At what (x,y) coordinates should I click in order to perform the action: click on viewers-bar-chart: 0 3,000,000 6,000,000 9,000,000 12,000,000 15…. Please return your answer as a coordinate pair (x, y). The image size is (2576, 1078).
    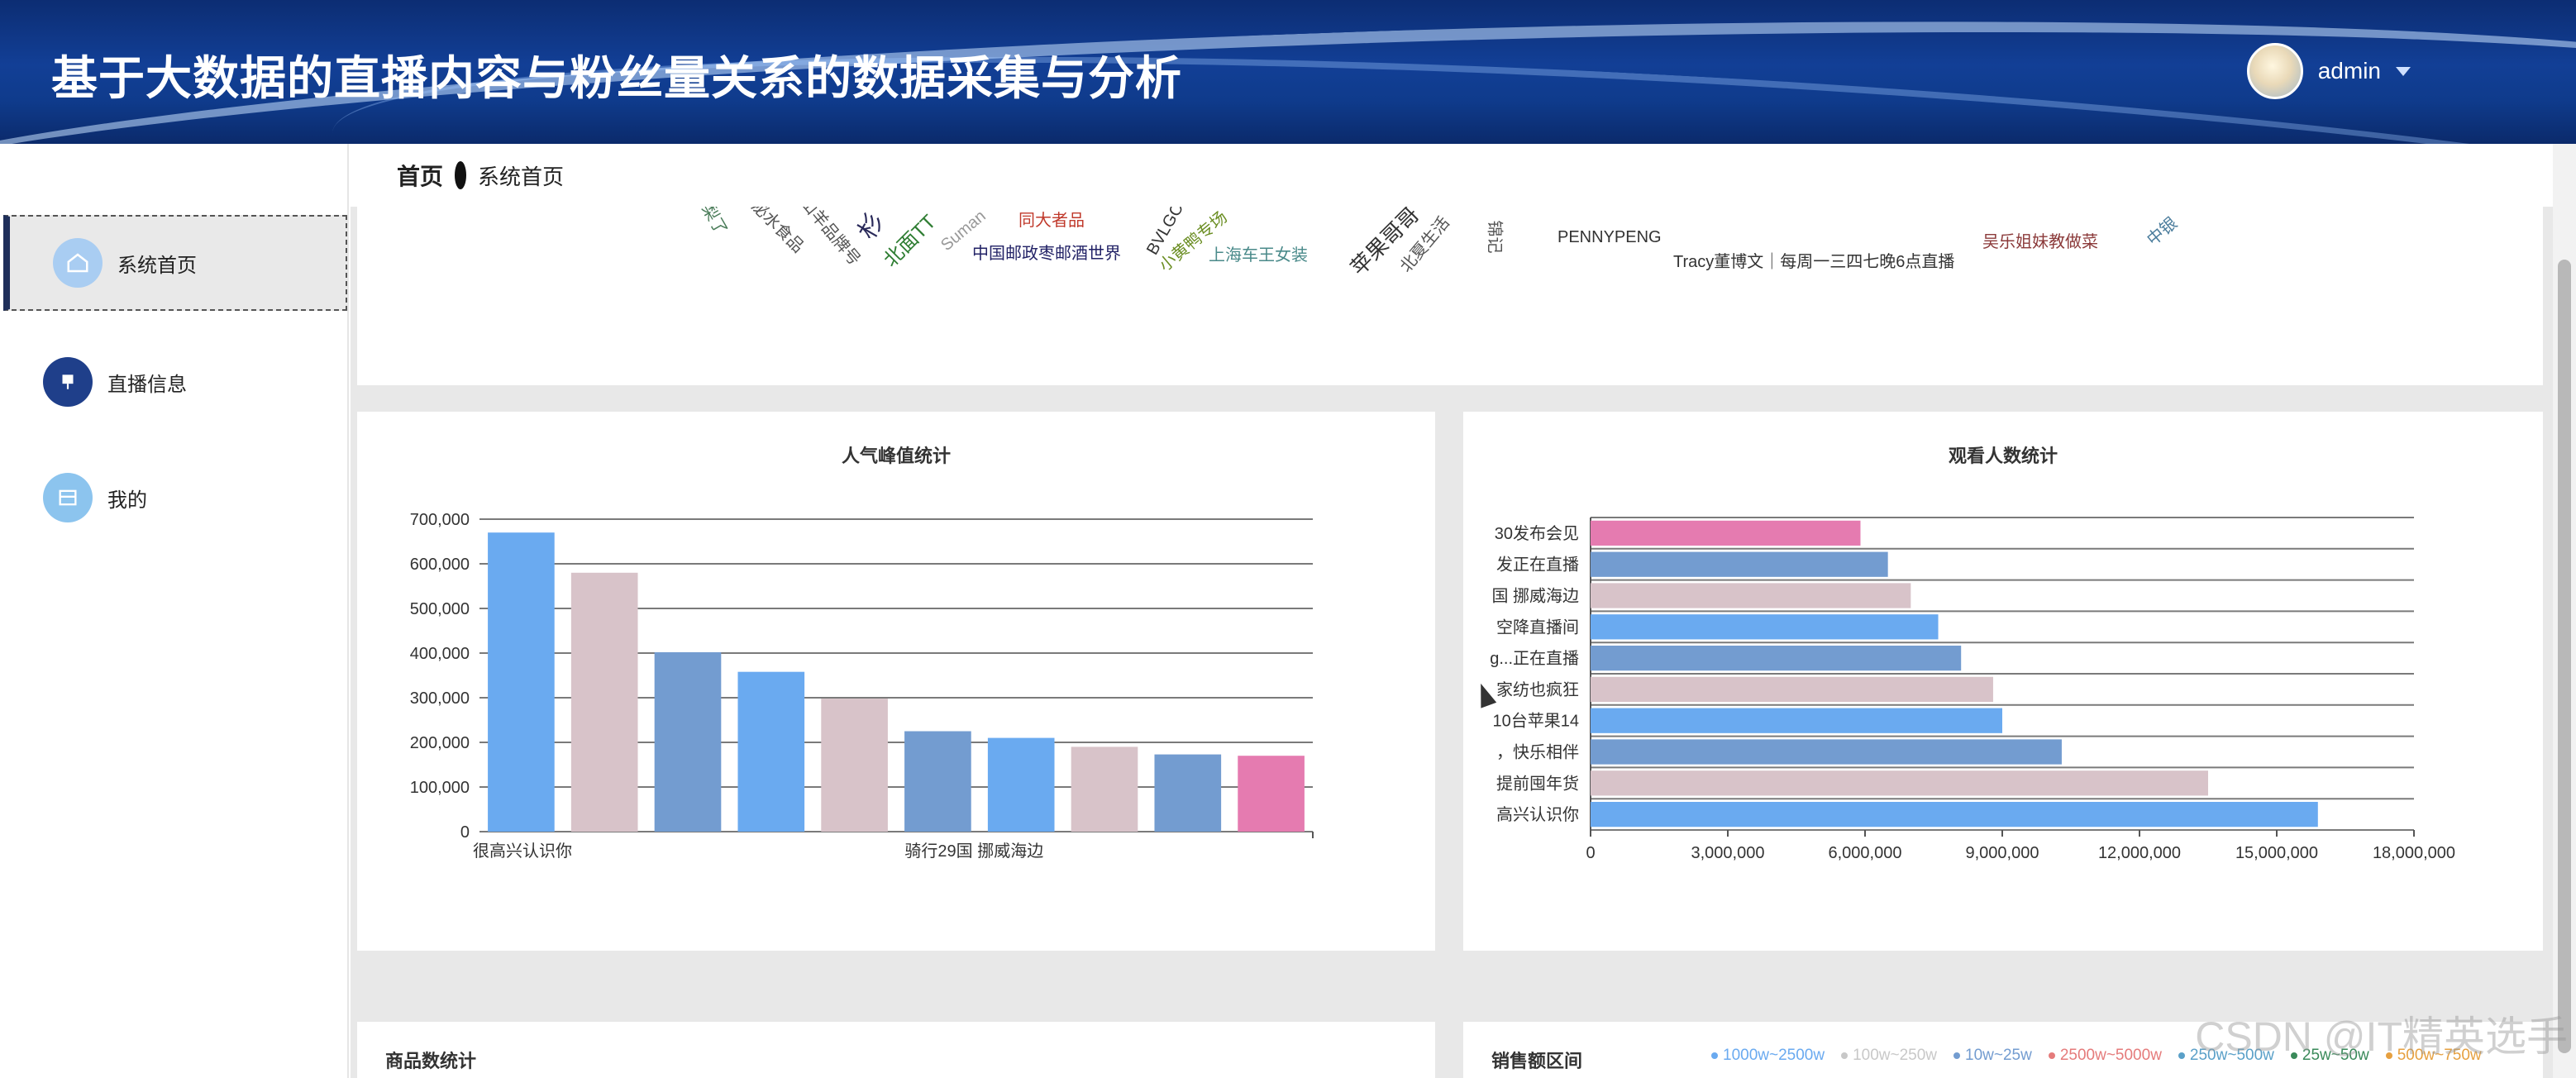
    Looking at the image, I should click on (1972, 689).